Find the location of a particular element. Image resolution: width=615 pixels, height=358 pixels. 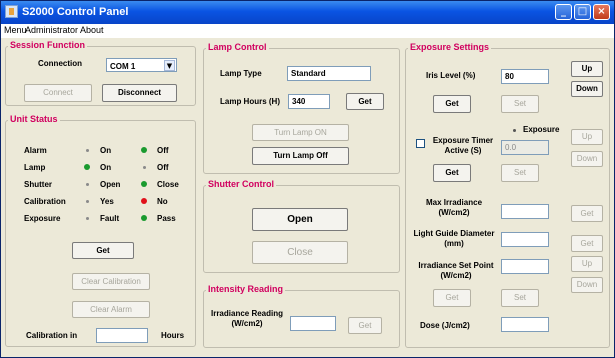

hours-label: Hours is located at coordinates (173, 335).